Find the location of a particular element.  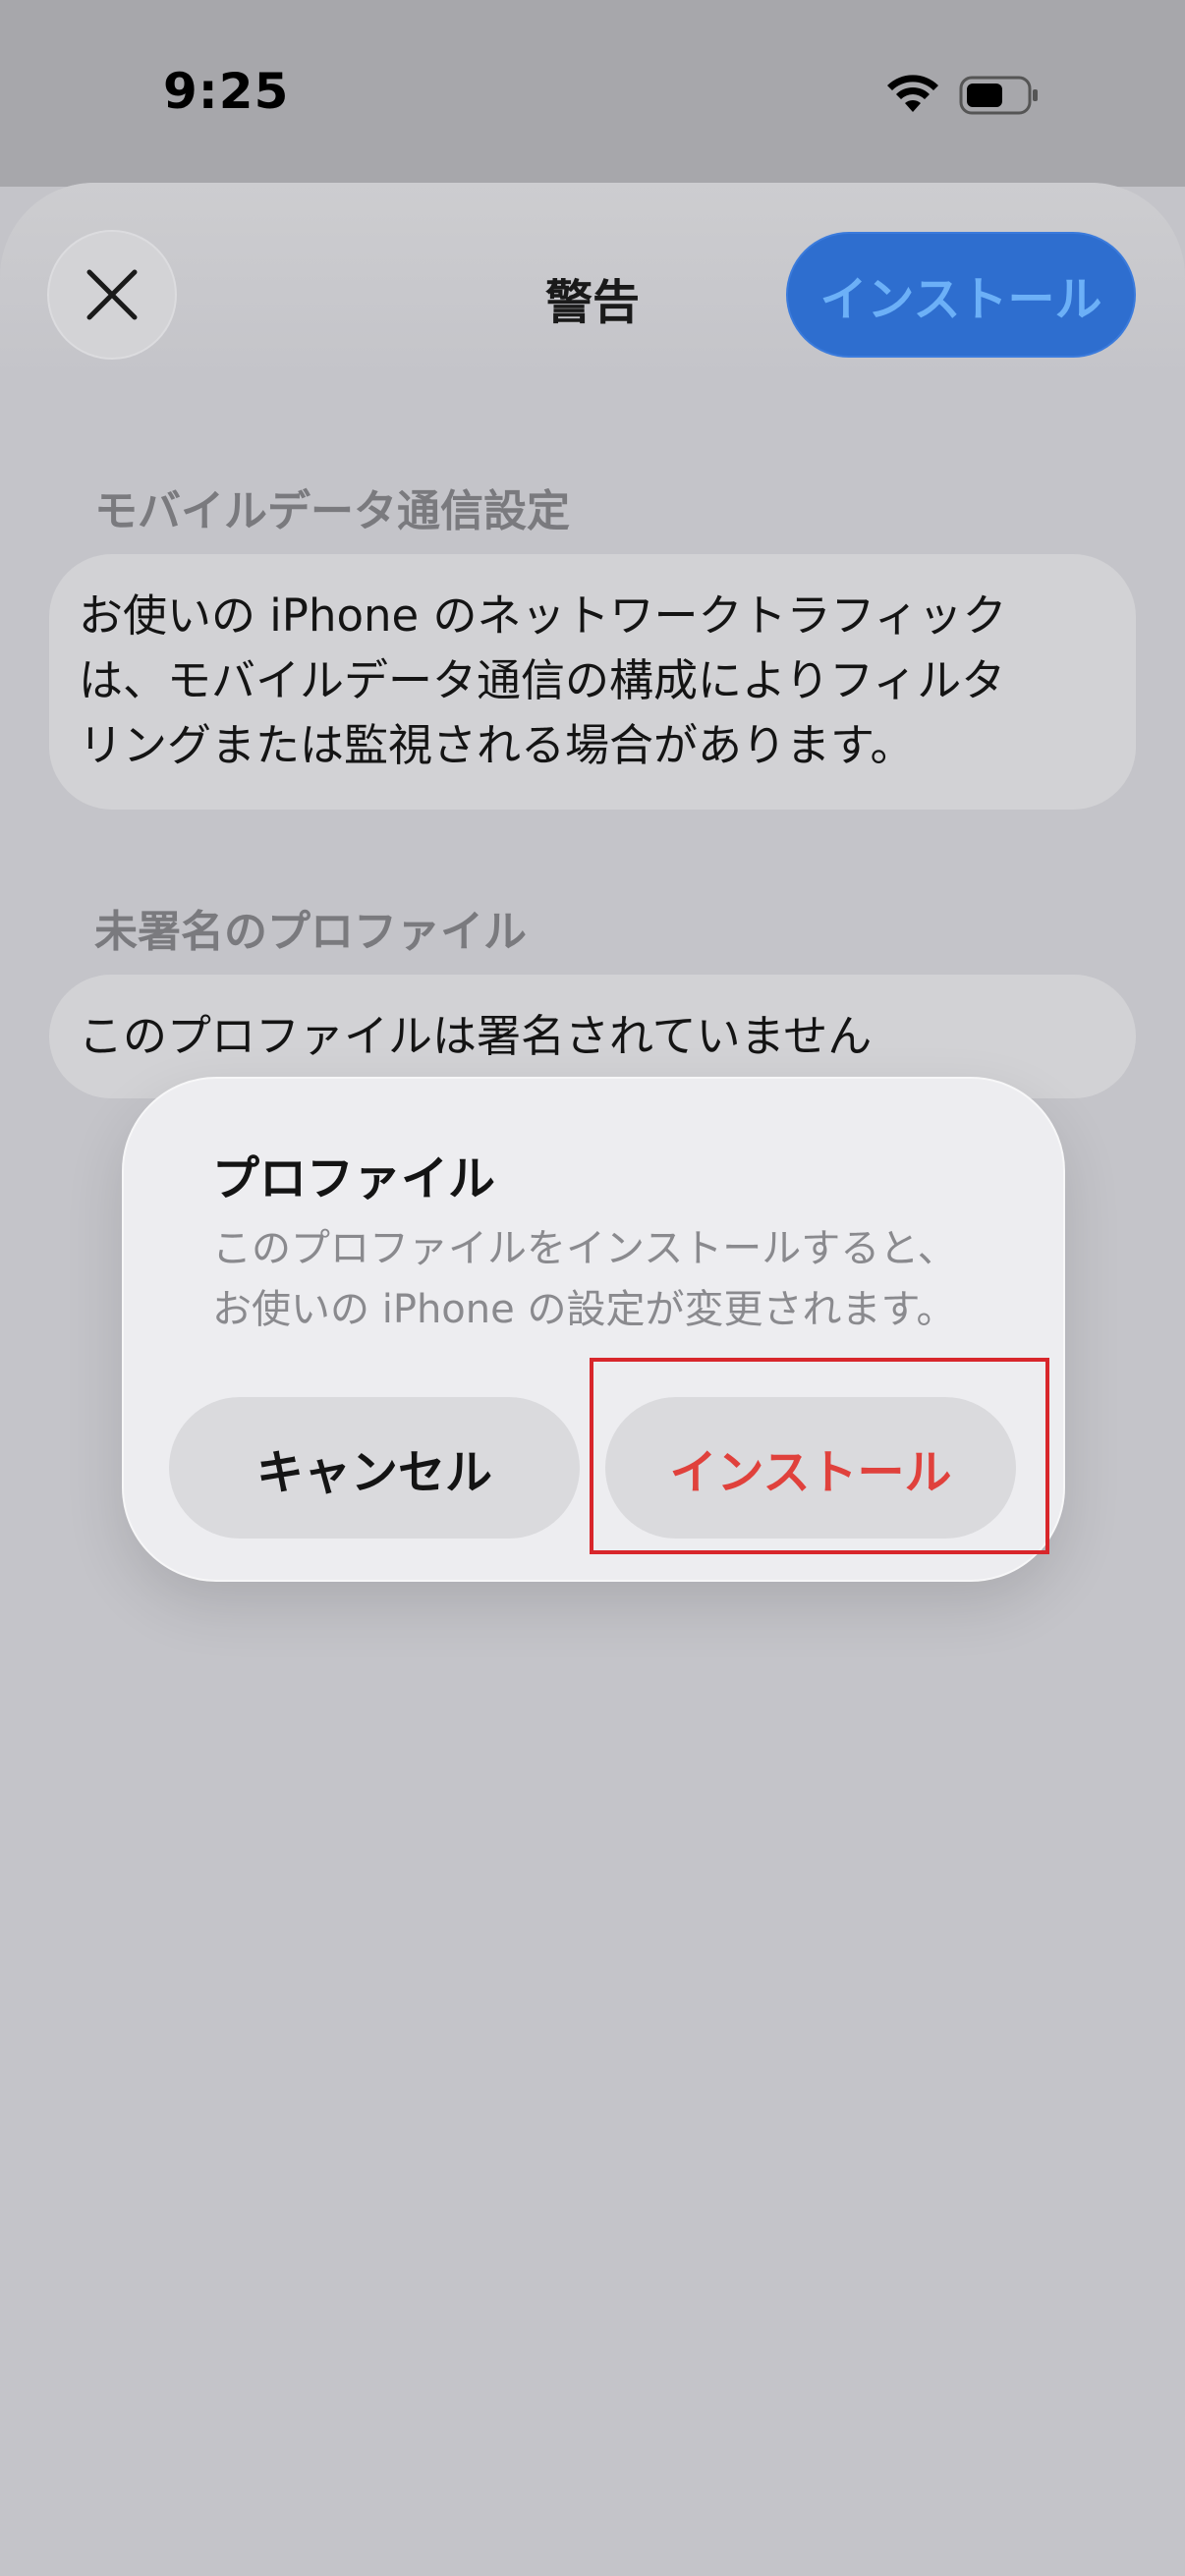

install-header-button: インストール is located at coordinates (961, 295).